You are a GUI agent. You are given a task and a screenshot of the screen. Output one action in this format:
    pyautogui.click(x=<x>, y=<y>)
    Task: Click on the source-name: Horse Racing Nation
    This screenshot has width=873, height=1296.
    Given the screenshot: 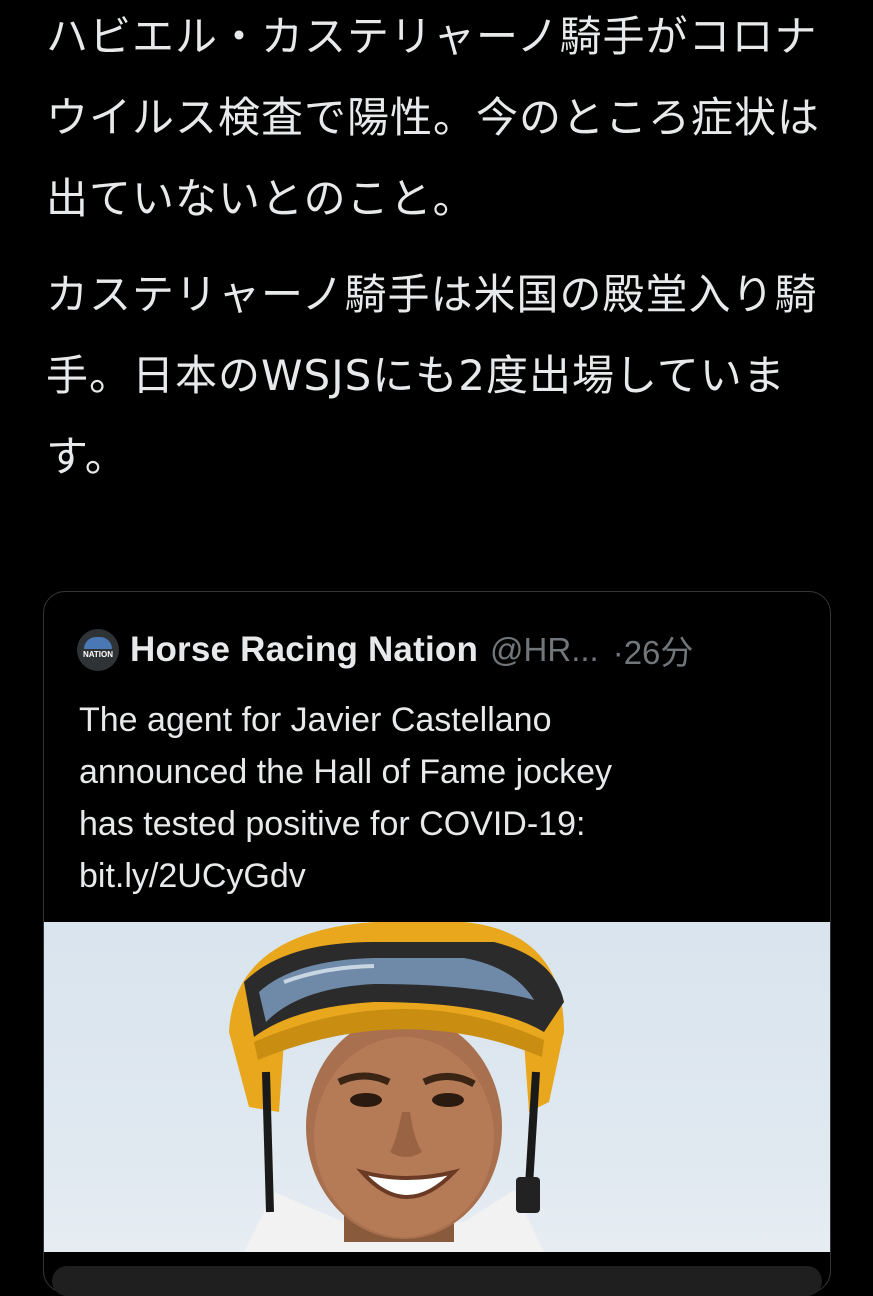 What is the action you would take?
    pyautogui.click(x=304, y=650)
    